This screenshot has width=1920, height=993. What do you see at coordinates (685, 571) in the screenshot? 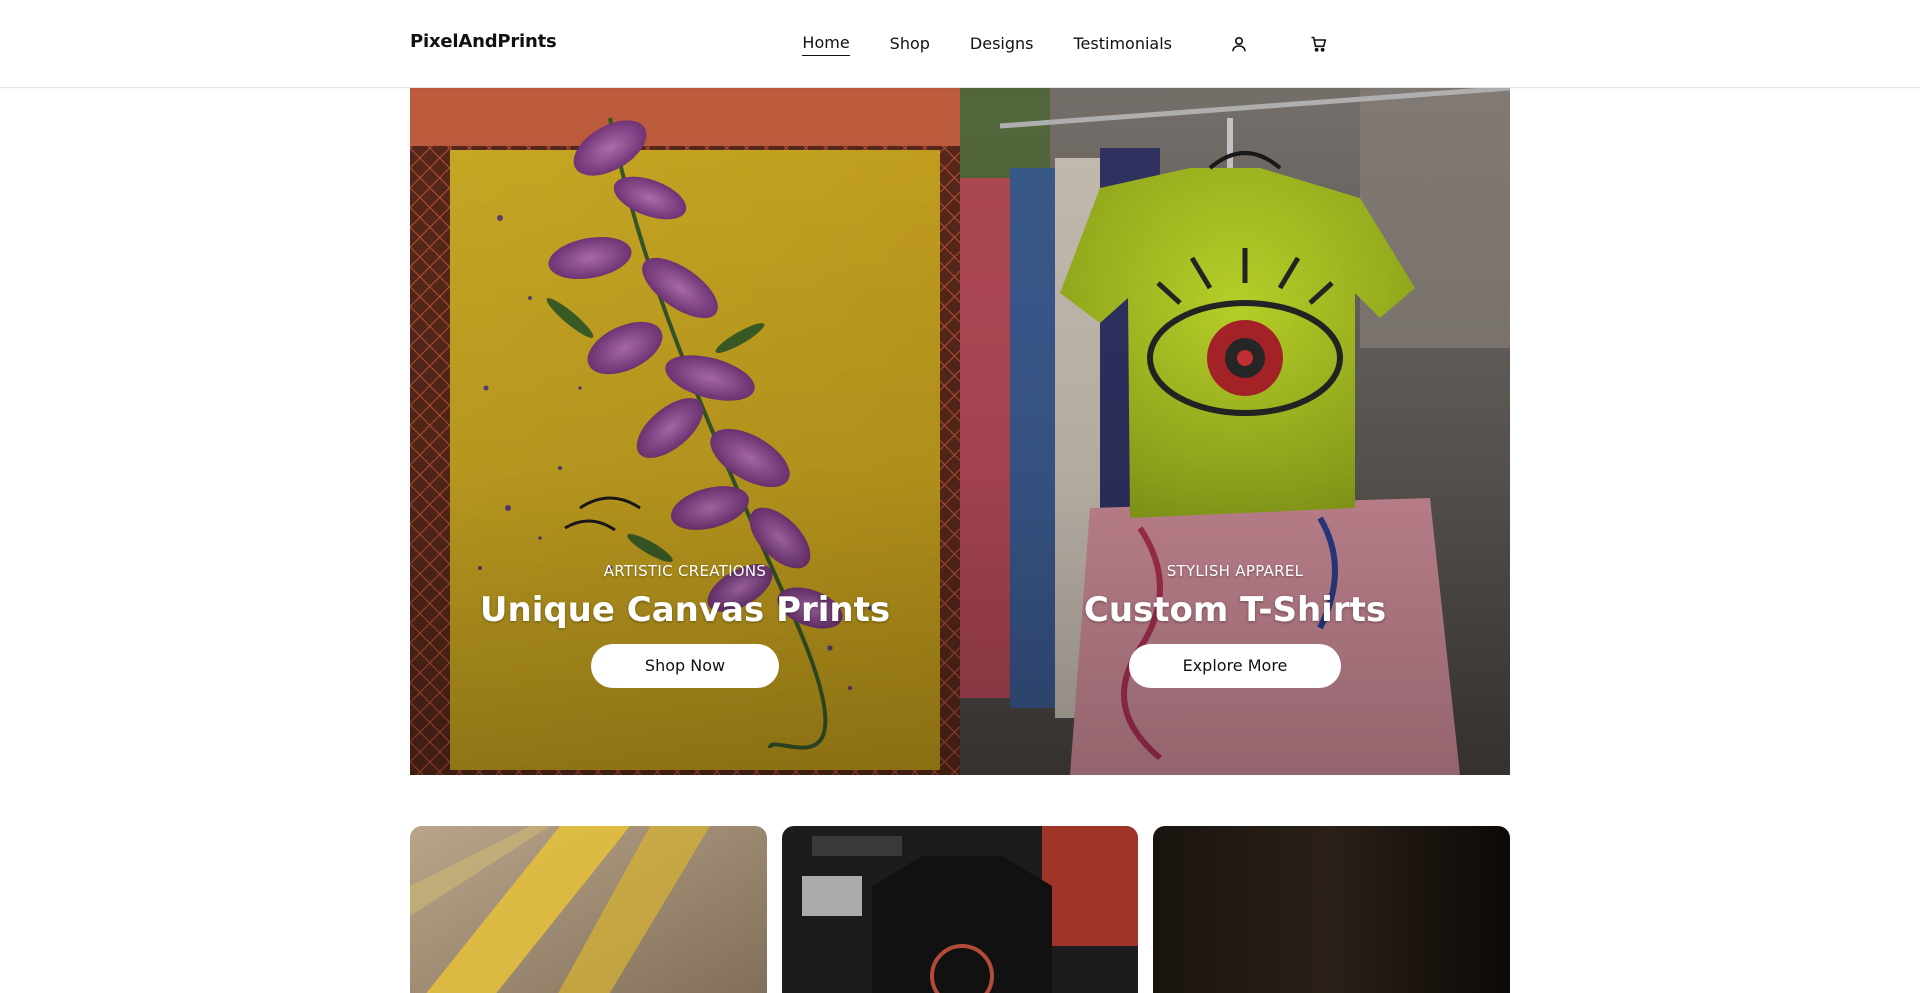
I see `hero-canvas-eyebrow: ARTISTIC CREATIONS` at bounding box center [685, 571].